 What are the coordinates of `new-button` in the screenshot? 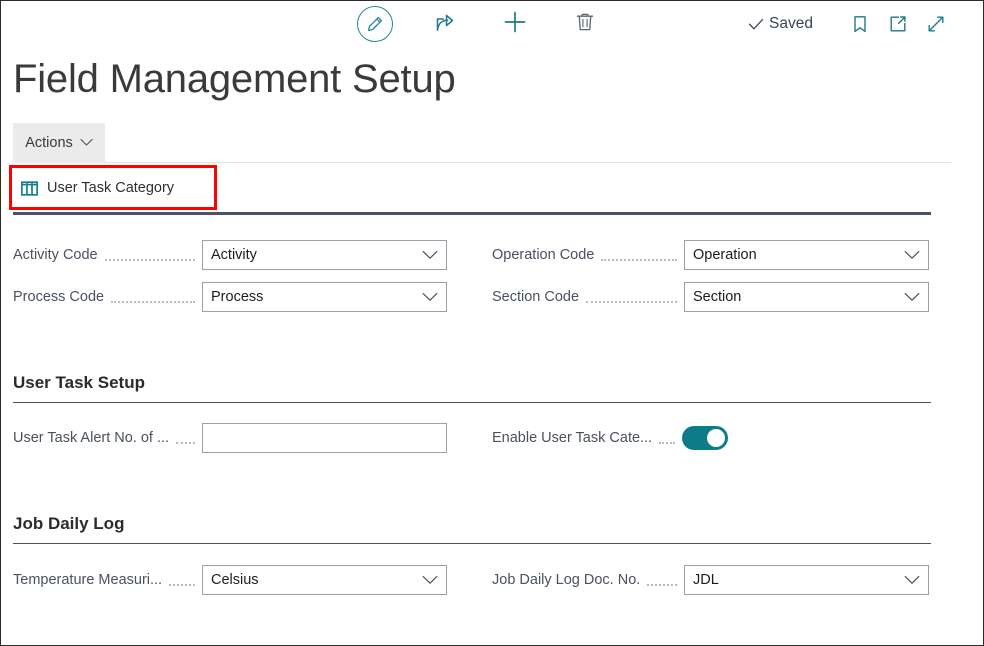 It's located at (515, 24).